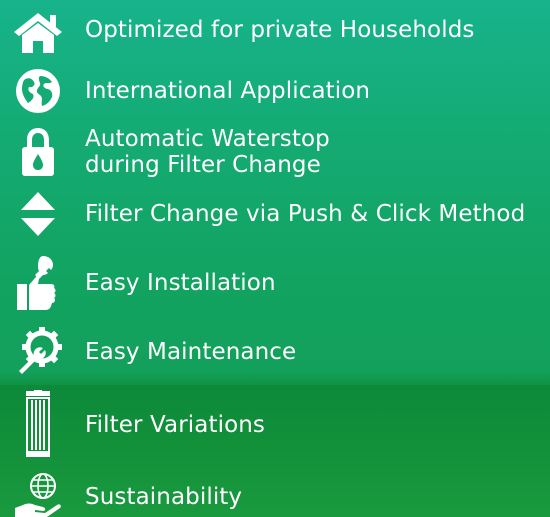 Image resolution: width=550 pixels, height=517 pixels. I want to click on feature-item-maintenance: Easy Maintenance, so click(275, 351).